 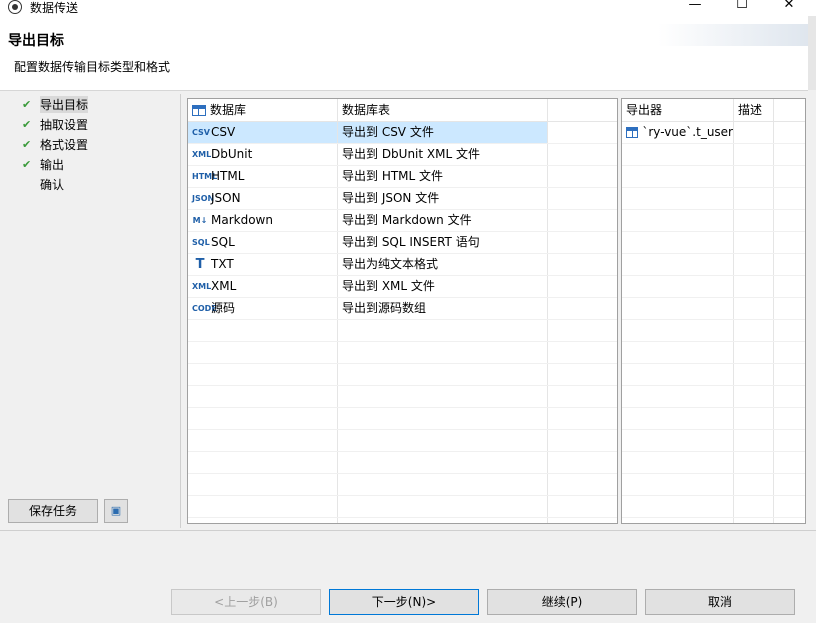 What do you see at coordinates (388, 132) in the screenshot?
I see `format-desc: 导出到 CSV 文件` at bounding box center [388, 132].